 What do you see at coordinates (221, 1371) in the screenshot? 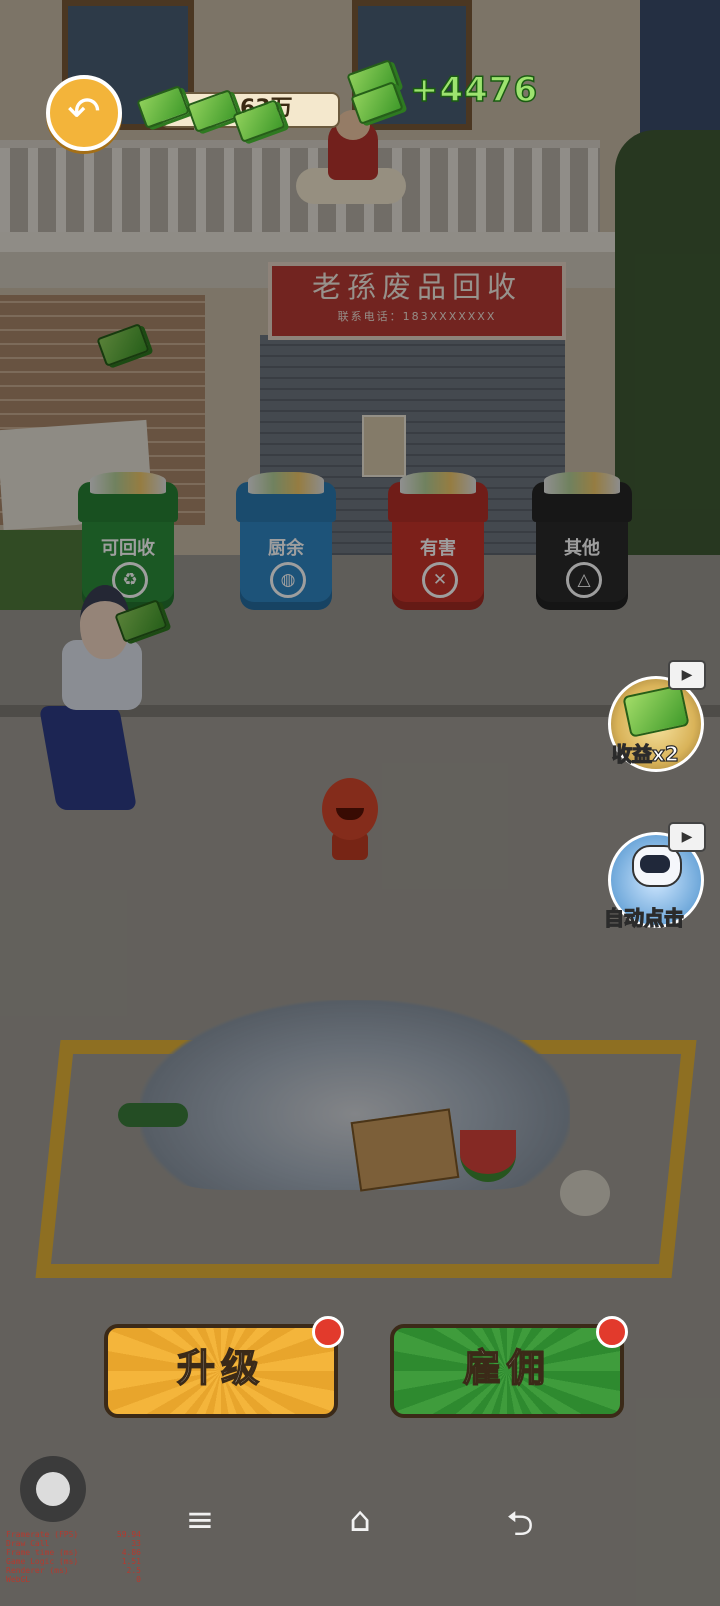
I see `upgrade-button: 升级` at bounding box center [221, 1371].